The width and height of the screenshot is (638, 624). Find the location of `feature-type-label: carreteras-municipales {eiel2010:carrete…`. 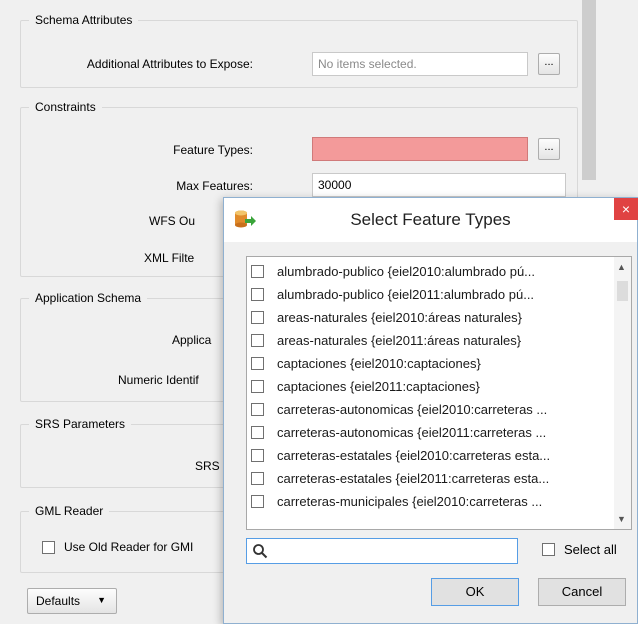

feature-type-label: carreteras-municipales {eiel2010:carrete… is located at coordinates (410, 501).